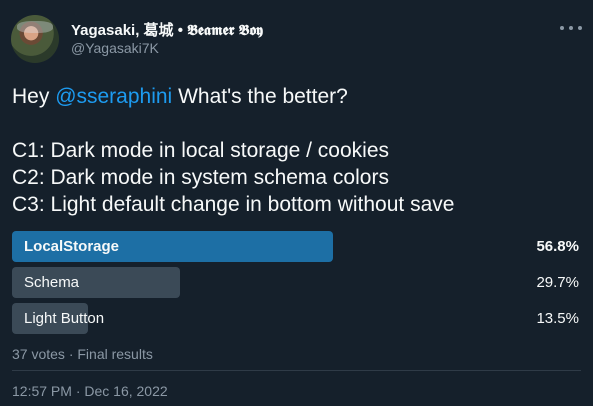 The image size is (593, 406). I want to click on tweet-line-c1: C1: Dark mode in local storage / cookies, so click(201, 150).